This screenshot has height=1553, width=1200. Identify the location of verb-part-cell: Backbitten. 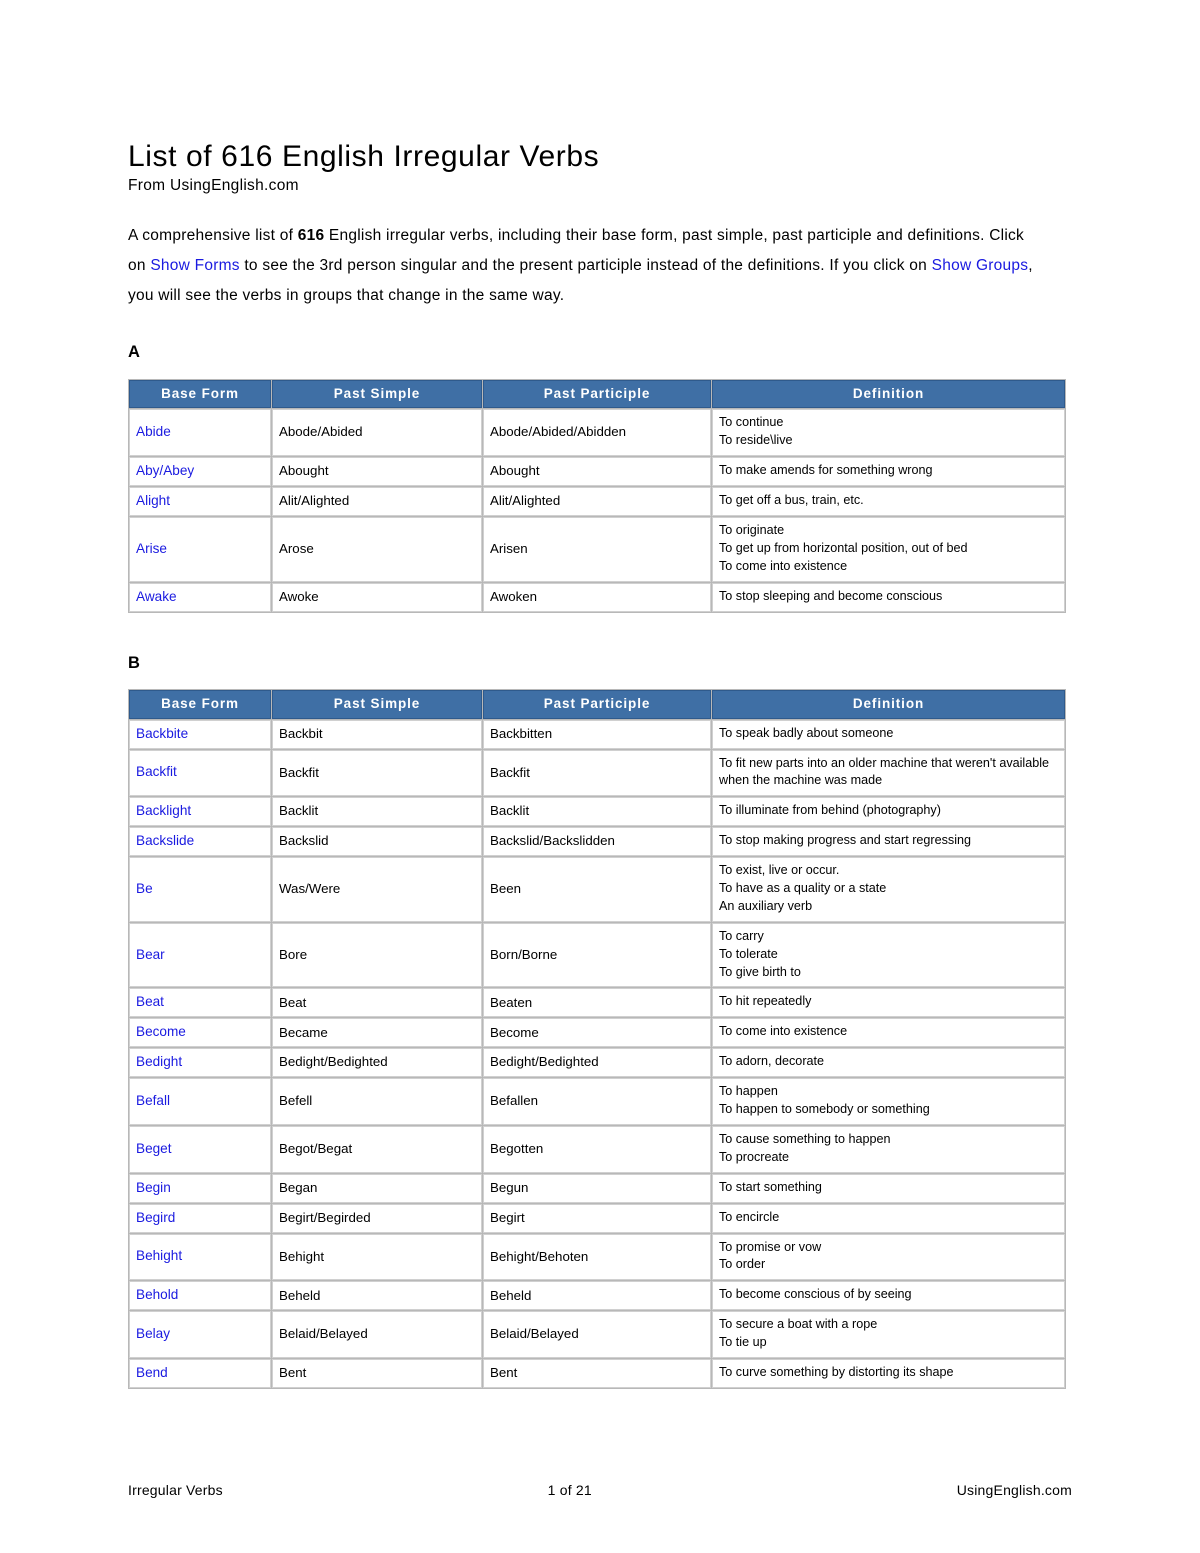
(597, 734).